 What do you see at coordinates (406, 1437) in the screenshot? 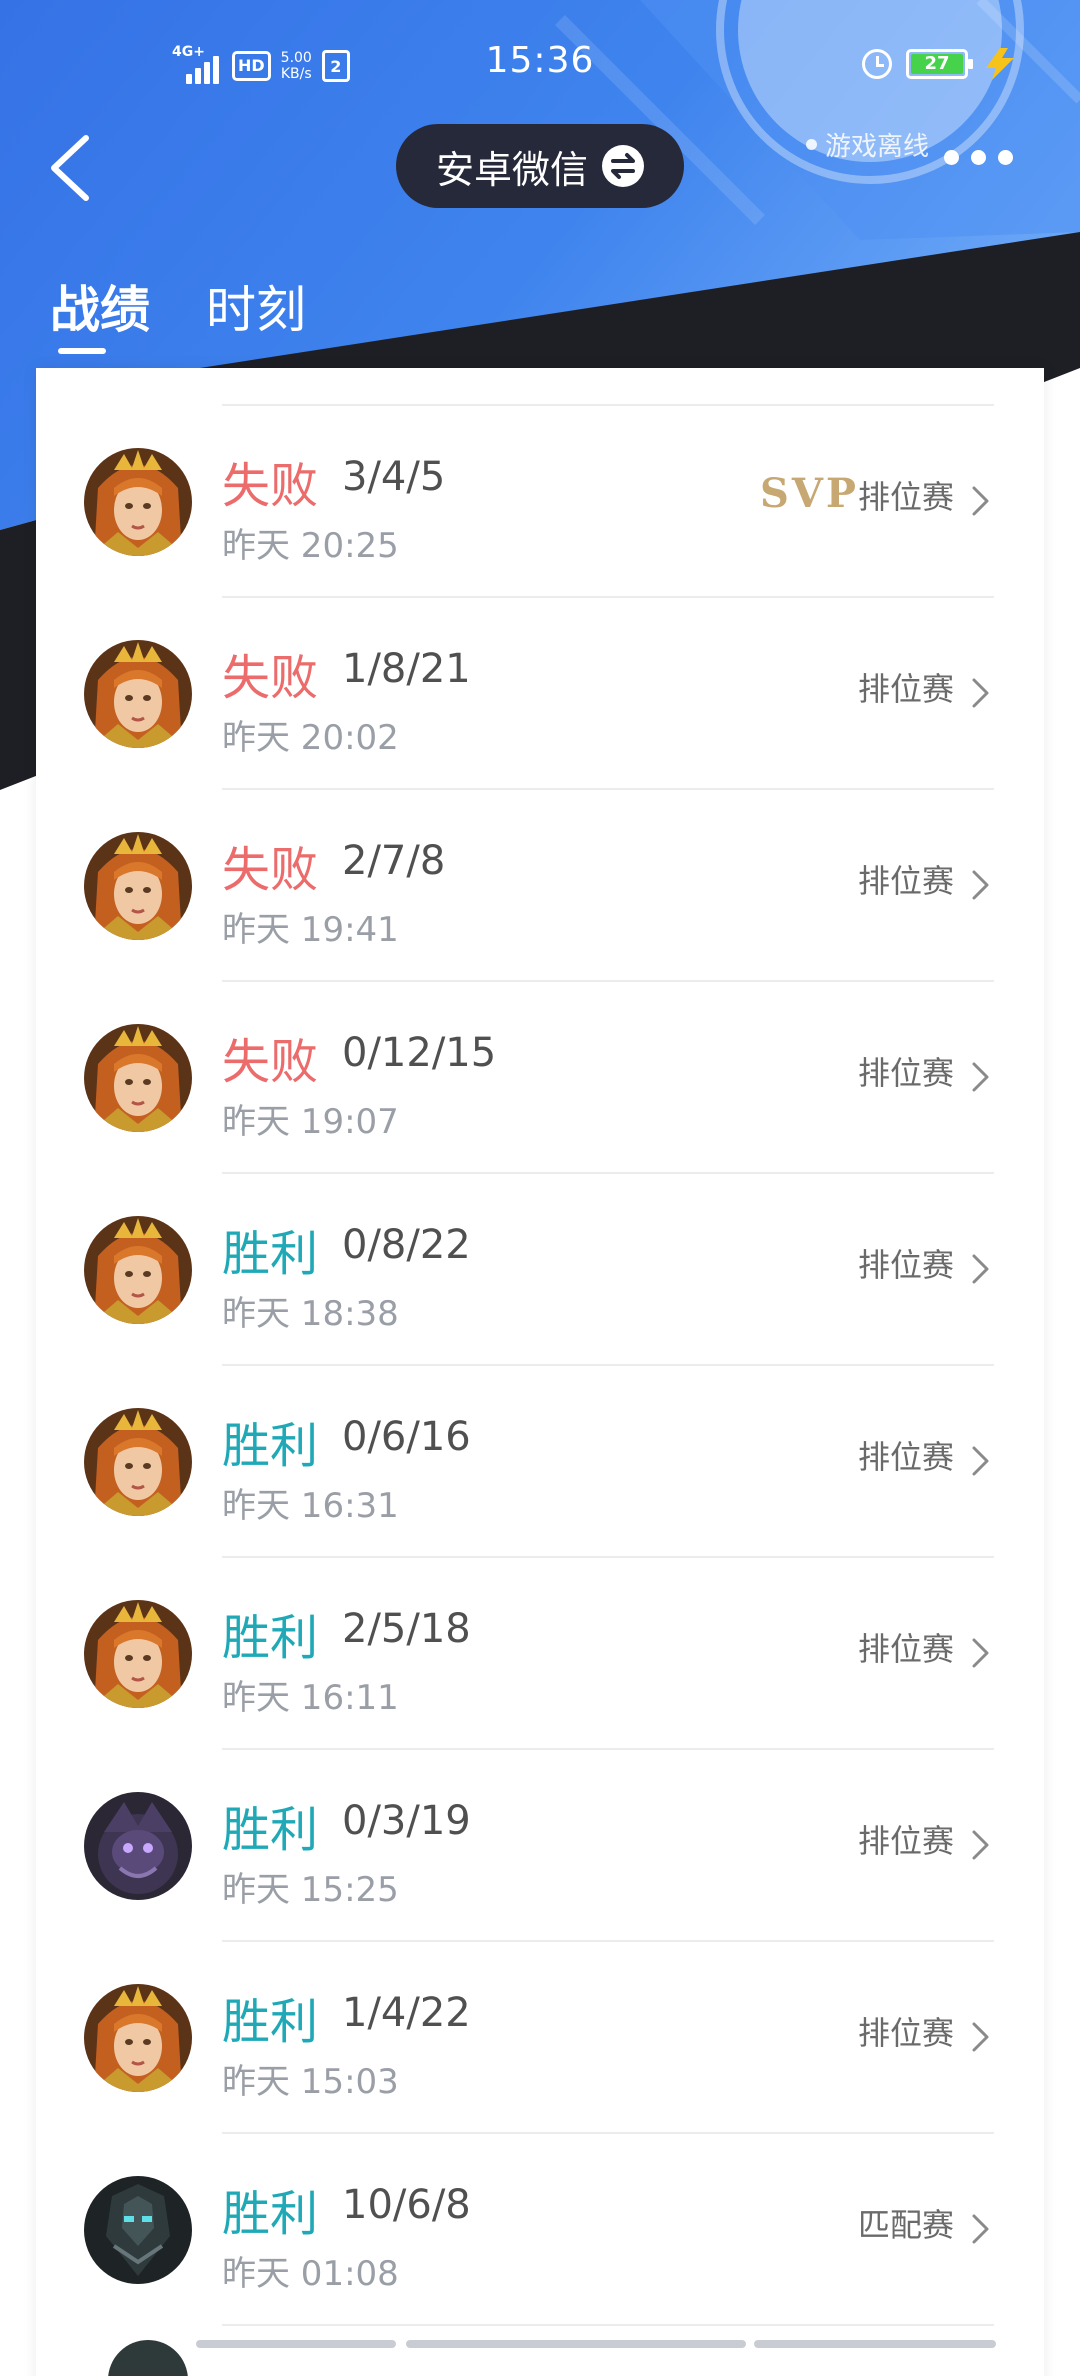
I see `match-kda: 0/6/16` at bounding box center [406, 1437].